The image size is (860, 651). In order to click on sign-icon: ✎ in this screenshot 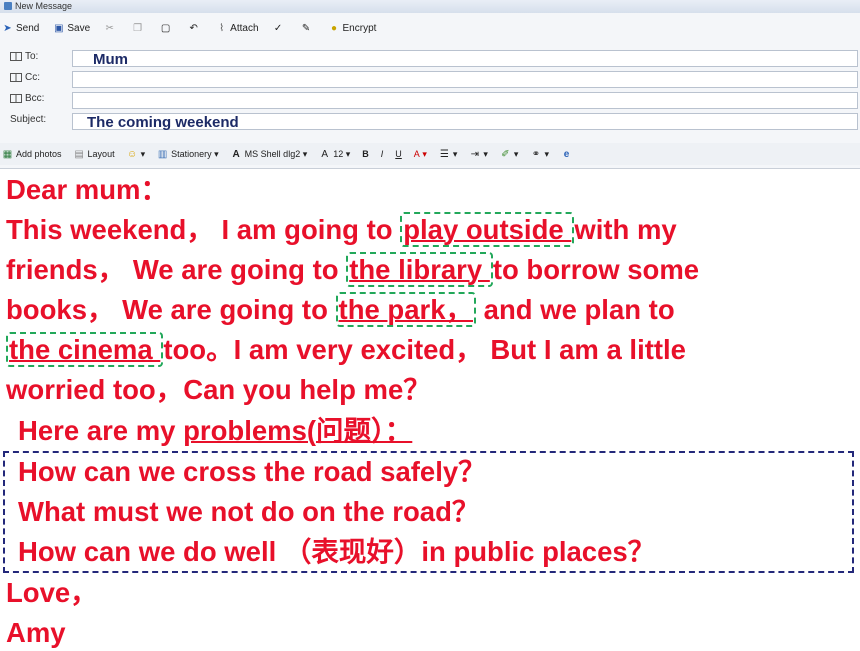, I will do `click(306, 28)`.